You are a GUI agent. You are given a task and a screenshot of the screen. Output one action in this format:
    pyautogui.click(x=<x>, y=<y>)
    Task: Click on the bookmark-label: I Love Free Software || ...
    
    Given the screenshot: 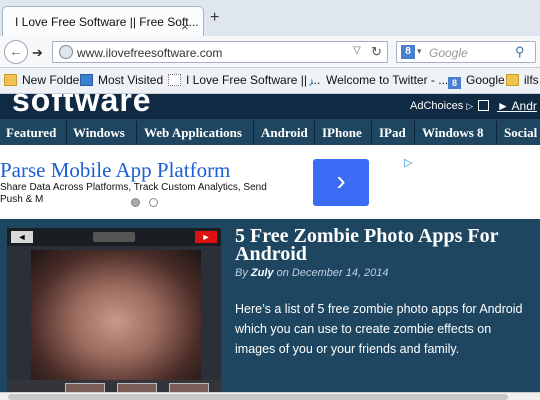 What is the action you would take?
    pyautogui.click(x=253, y=80)
    